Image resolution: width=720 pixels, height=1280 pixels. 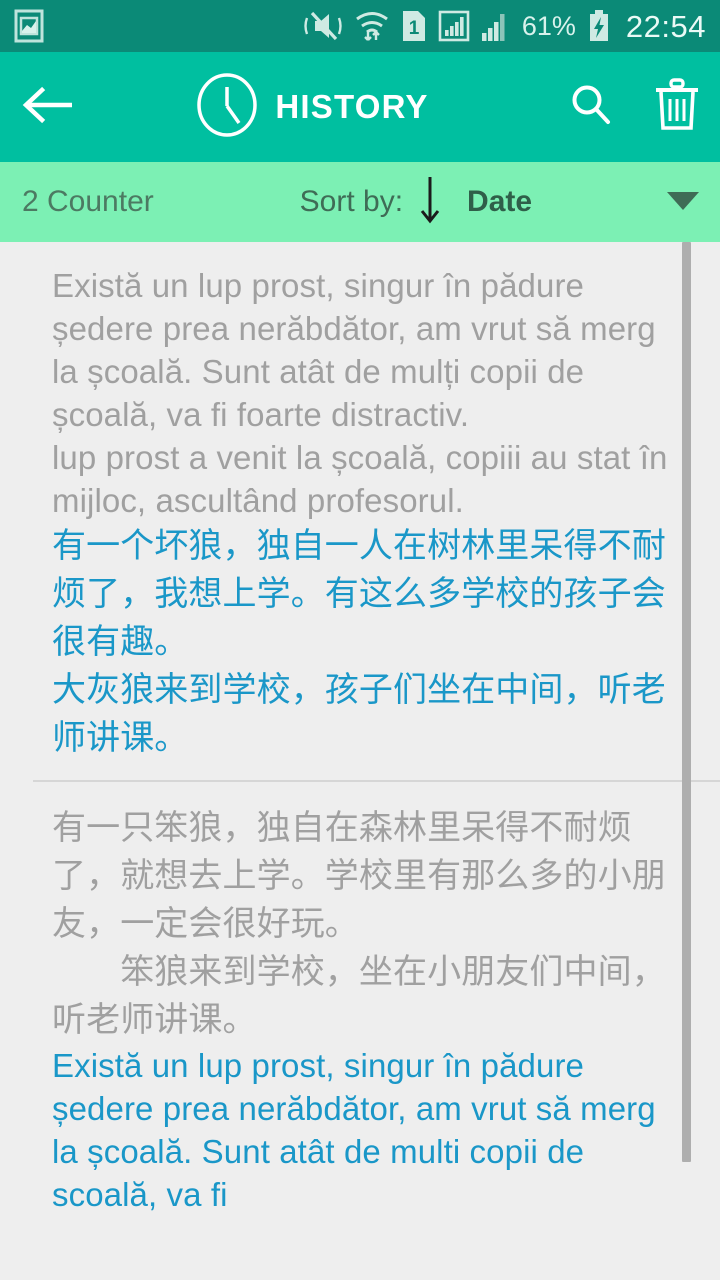 I want to click on delete-all-button, so click(x=677, y=107).